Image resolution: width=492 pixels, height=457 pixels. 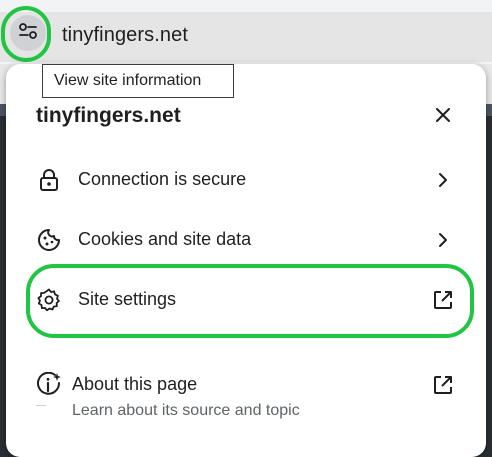 What do you see at coordinates (186, 410) in the screenshot?
I see `about-this-page-sublabel: Learn about its source and topic` at bounding box center [186, 410].